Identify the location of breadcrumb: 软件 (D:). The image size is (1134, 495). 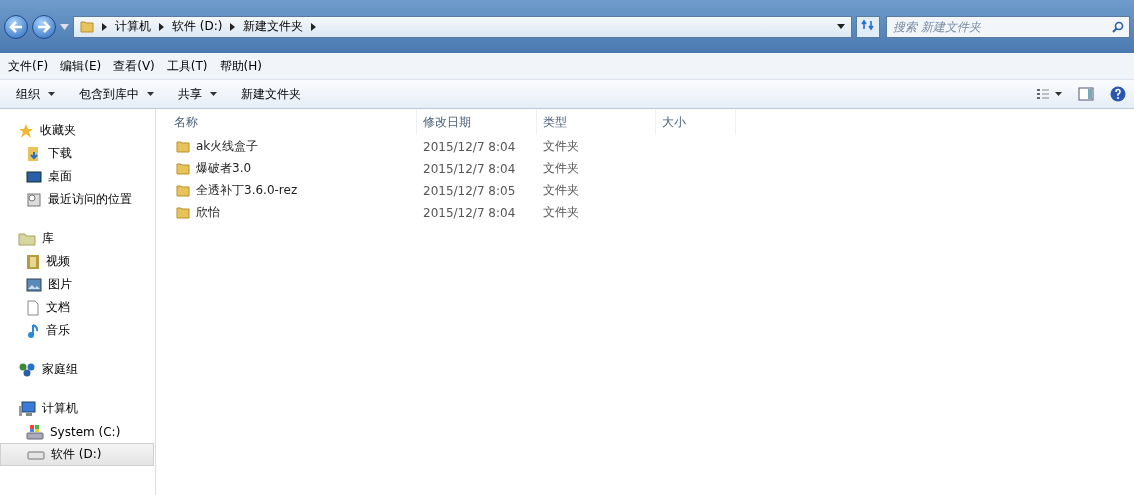
(197, 26).